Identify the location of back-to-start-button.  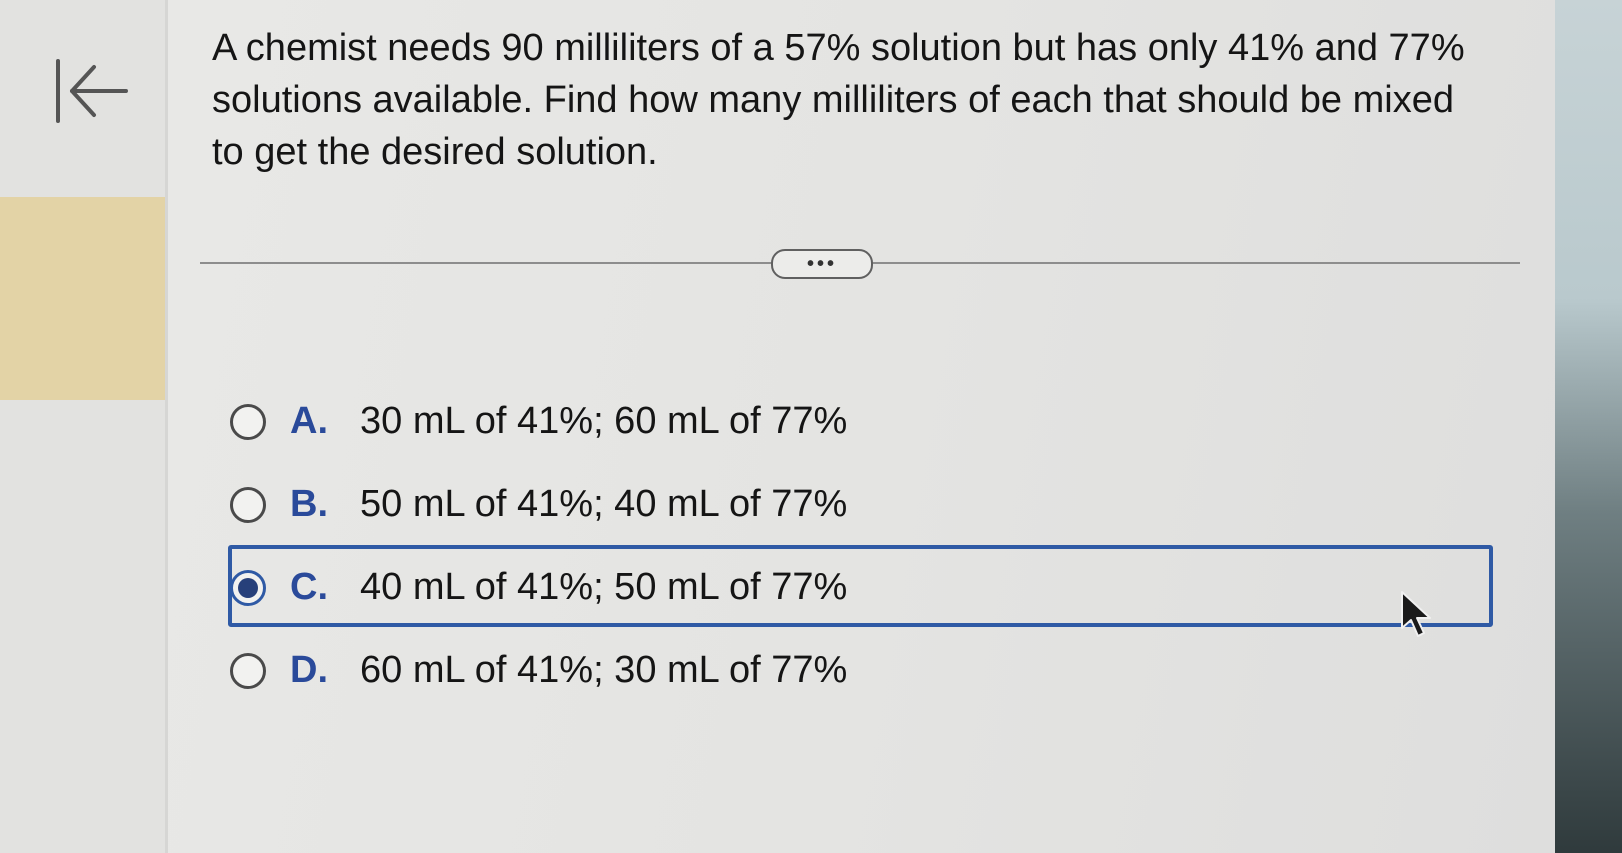
(90, 91).